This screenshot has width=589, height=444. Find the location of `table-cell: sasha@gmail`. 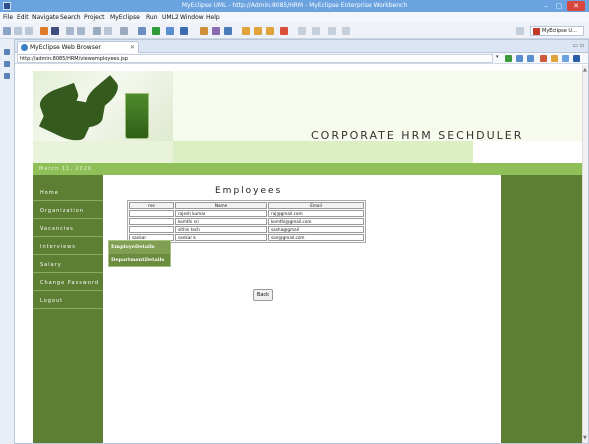

table-cell: sasha@gmail is located at coordinates (316, 229).